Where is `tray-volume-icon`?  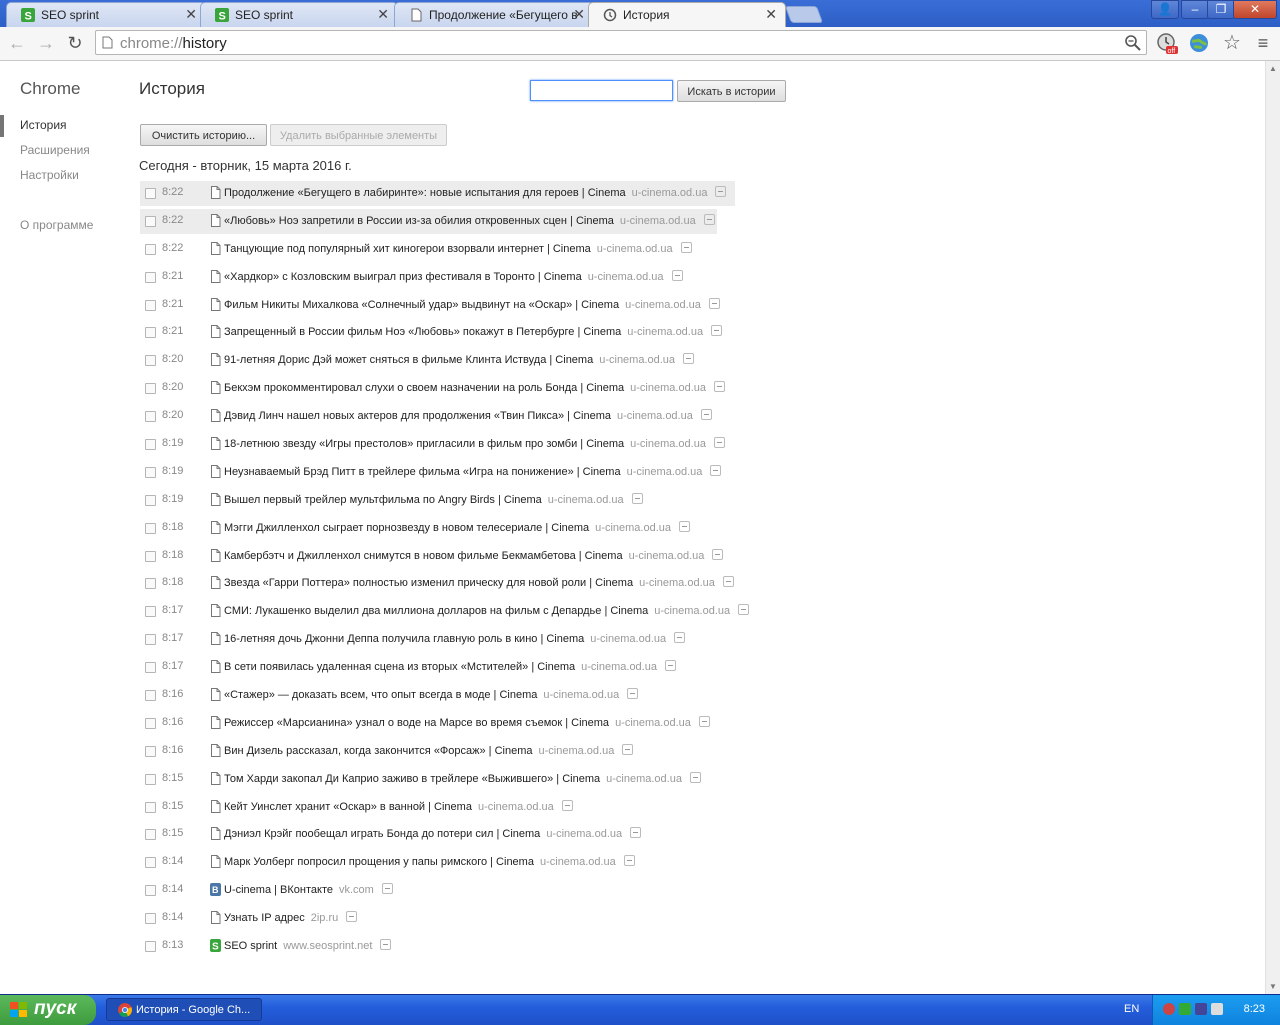 tray-volume-icon is located at coordinates (1217, 1009).